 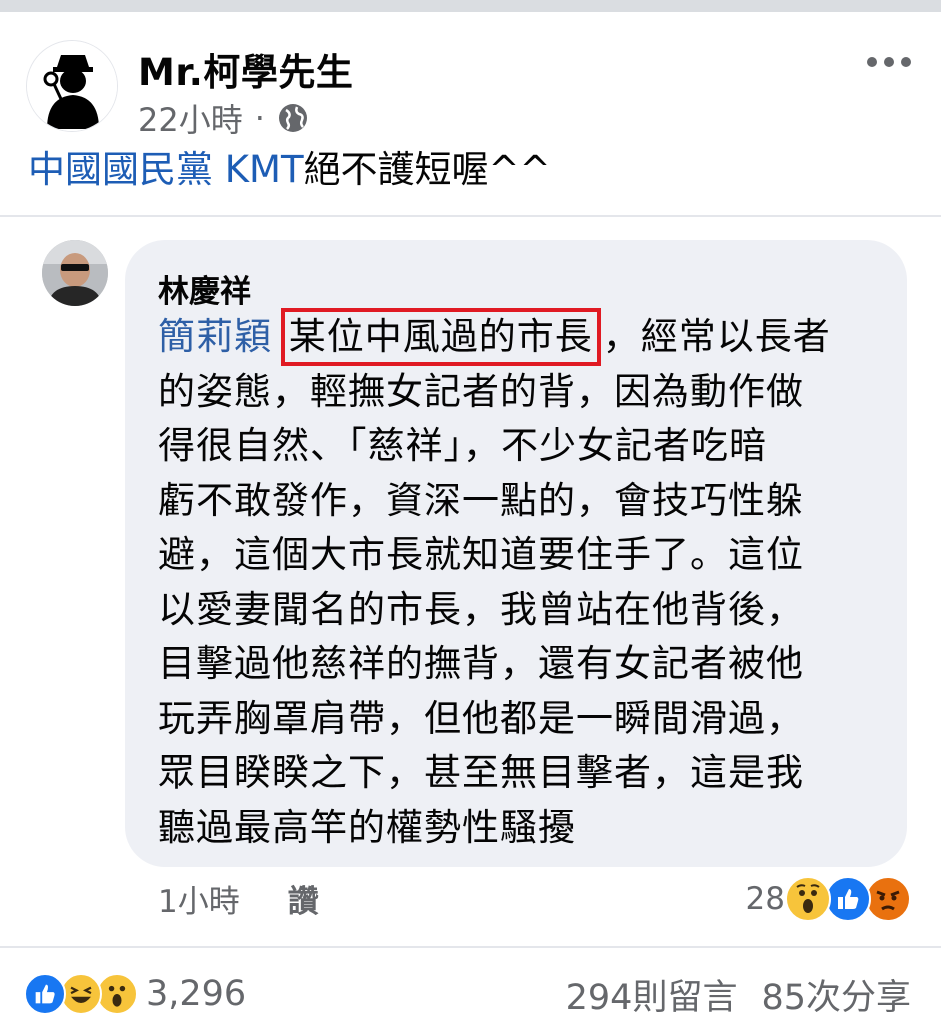 I want to click on post-meta: 22小時 ·, so click(x=223, y=118).